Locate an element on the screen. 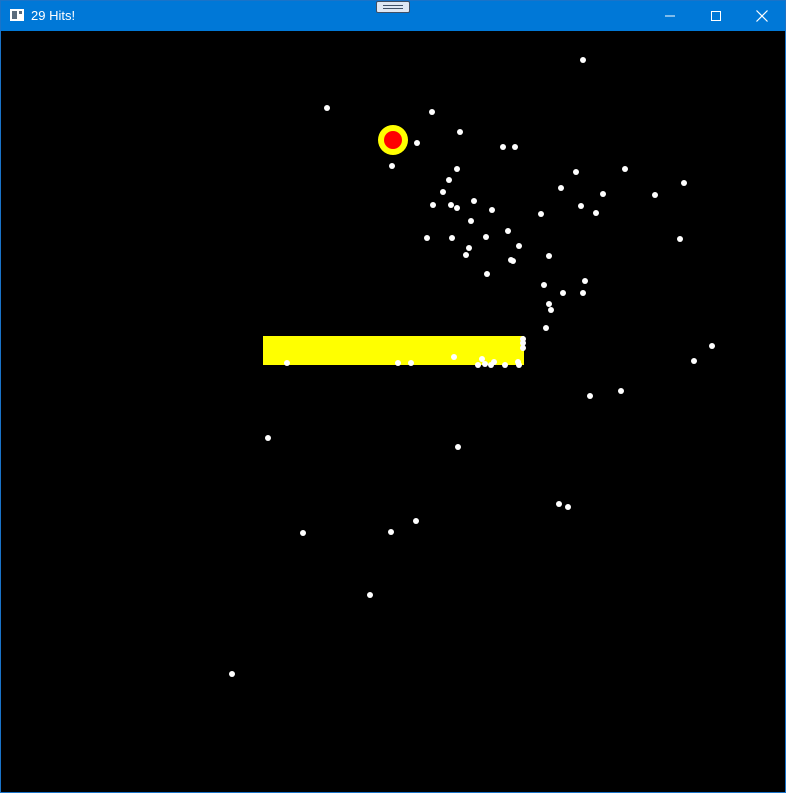  title-bar: 29 Hits! is located at coordinates (393, 16).